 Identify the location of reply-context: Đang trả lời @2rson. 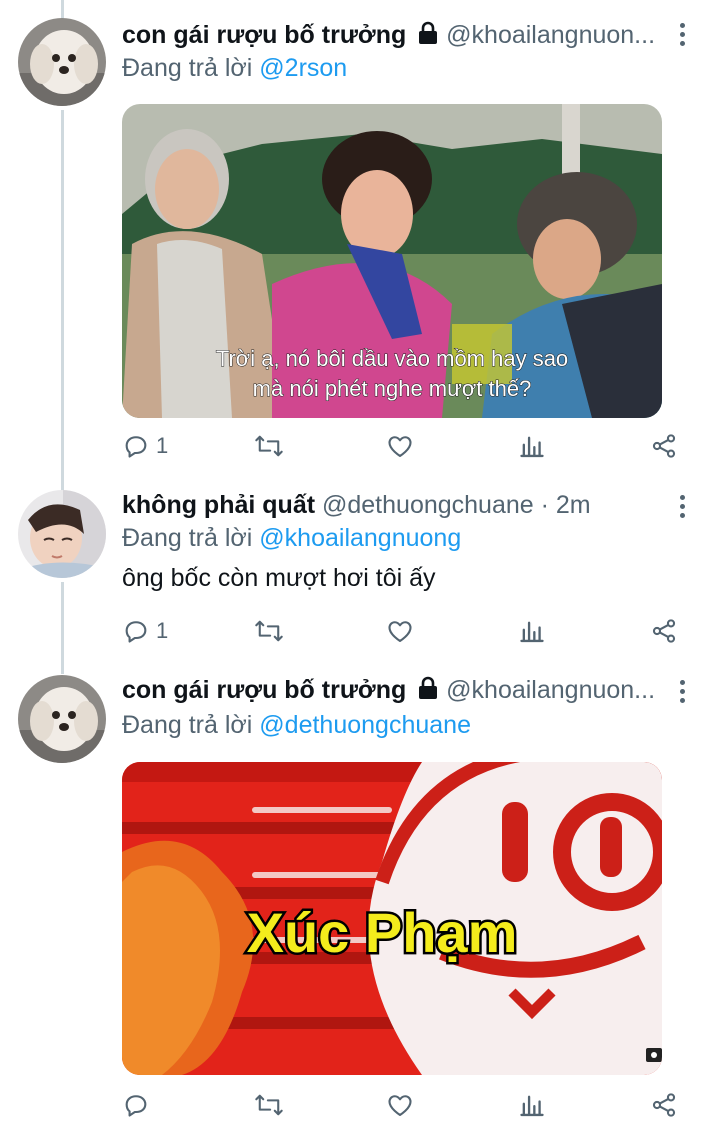
(234, 68).